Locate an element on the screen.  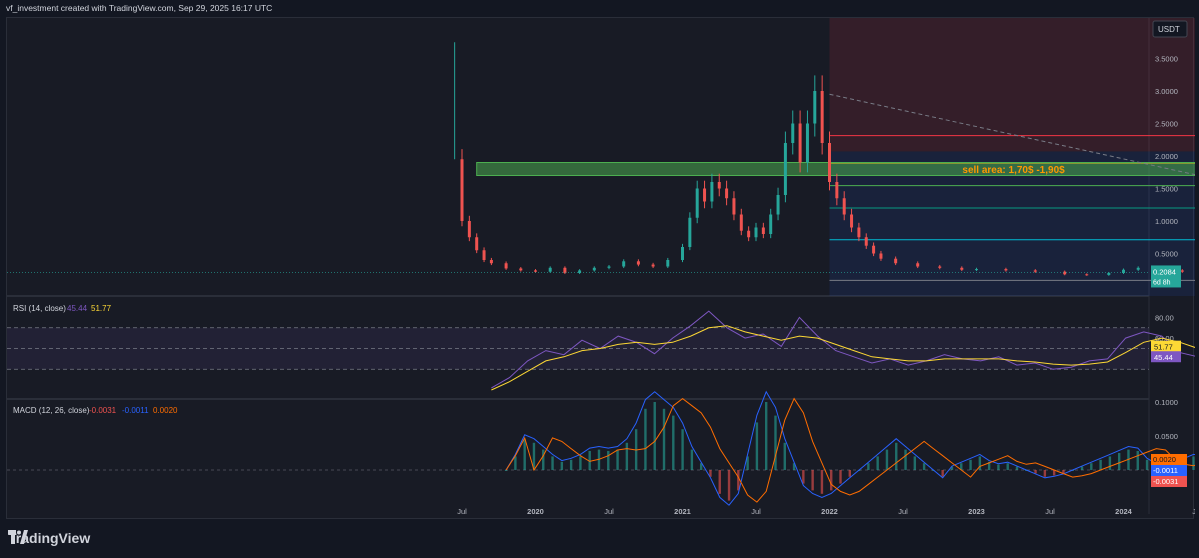
tradingview-logo-icon is located at coordinates (18, 537).